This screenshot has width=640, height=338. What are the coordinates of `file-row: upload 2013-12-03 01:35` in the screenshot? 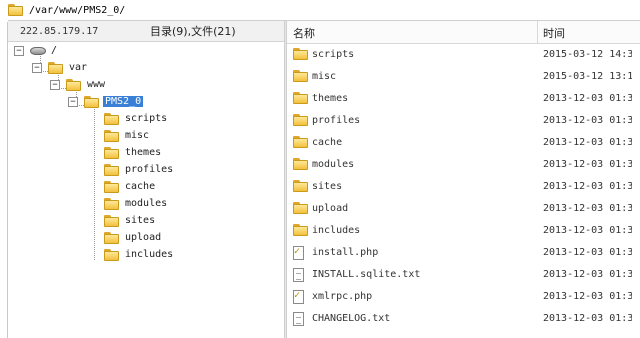 It's located at (463, 209).